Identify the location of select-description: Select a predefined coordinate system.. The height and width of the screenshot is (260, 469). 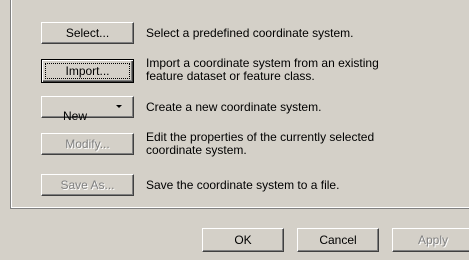
(249, 33).